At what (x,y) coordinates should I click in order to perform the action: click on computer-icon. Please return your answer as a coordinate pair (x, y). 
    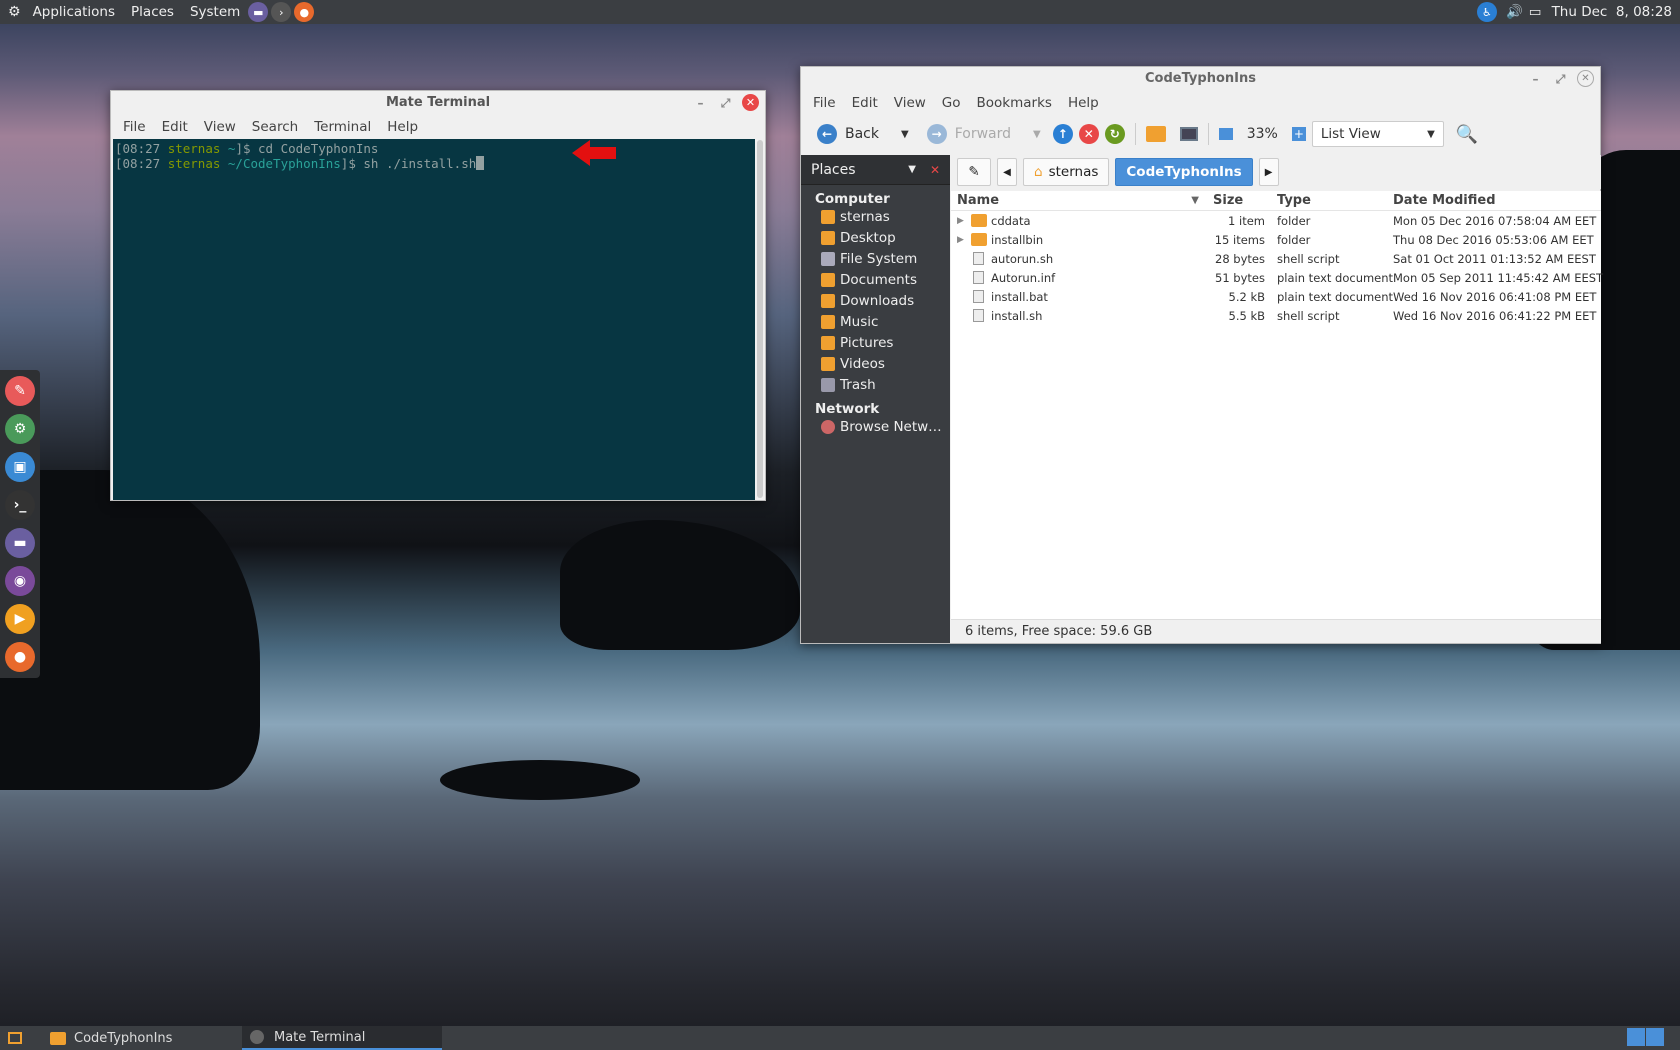
    Looking at the image, I should click on (1188, 134).